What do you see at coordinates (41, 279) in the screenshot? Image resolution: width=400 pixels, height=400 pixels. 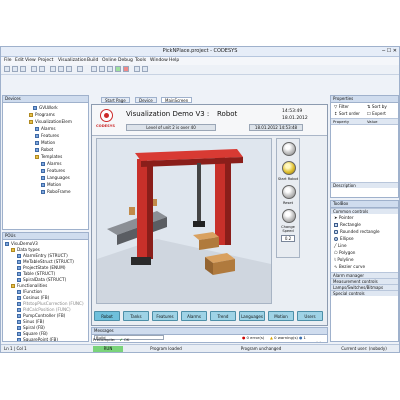 I see `tree-item: SpiralData (STRUCT)` at bounding box center [41, 279].